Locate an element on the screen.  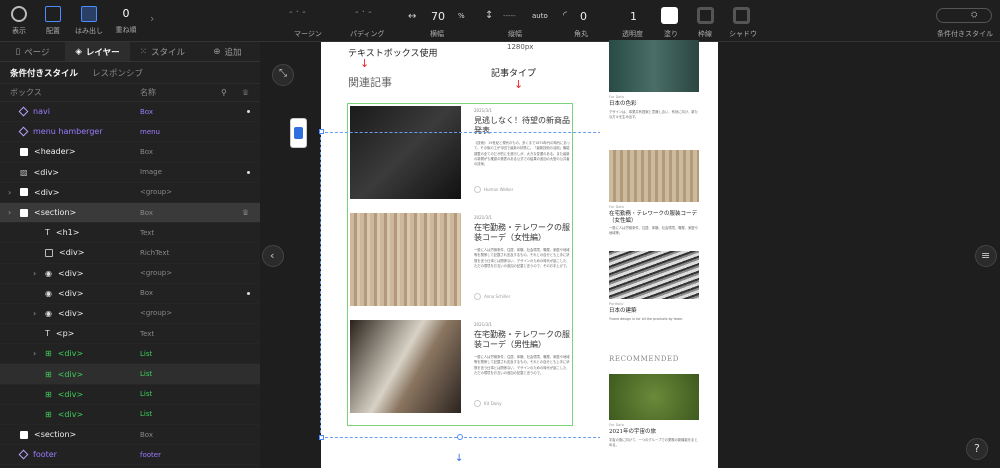
radius-value: 0 is located at coordinates (583, 16).